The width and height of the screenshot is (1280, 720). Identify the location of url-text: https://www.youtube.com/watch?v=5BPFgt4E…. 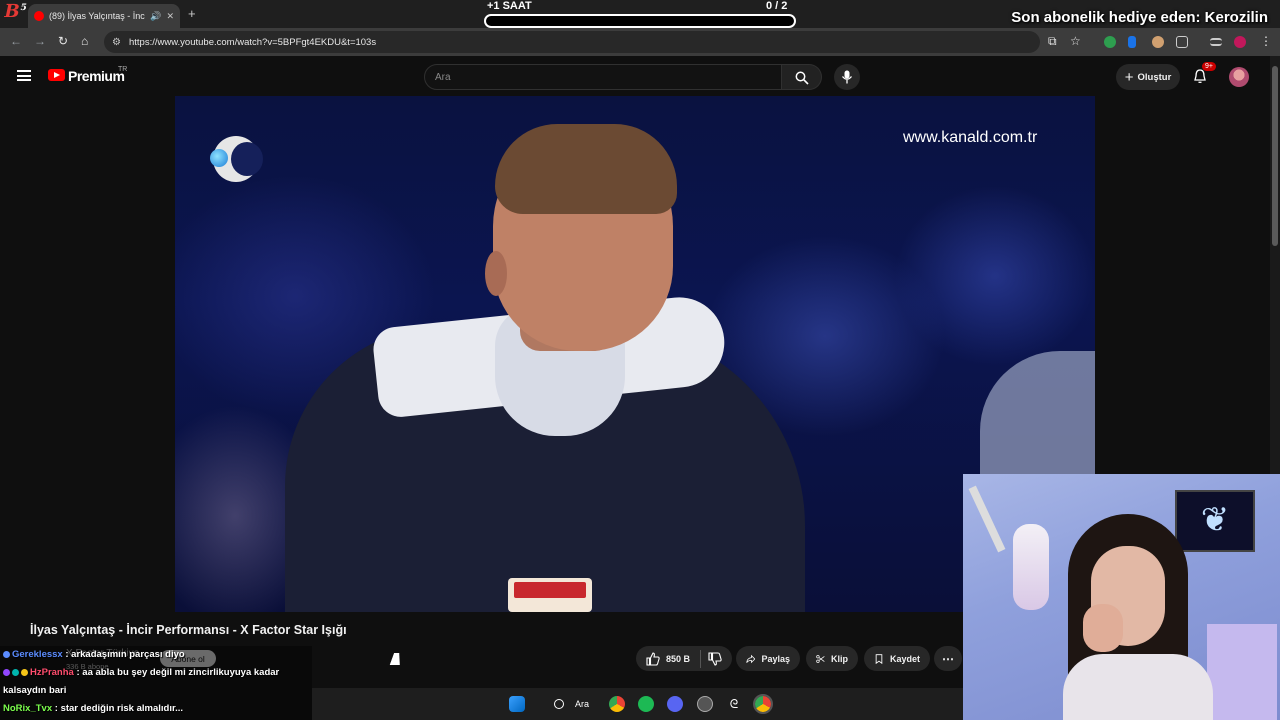
(252, 42).